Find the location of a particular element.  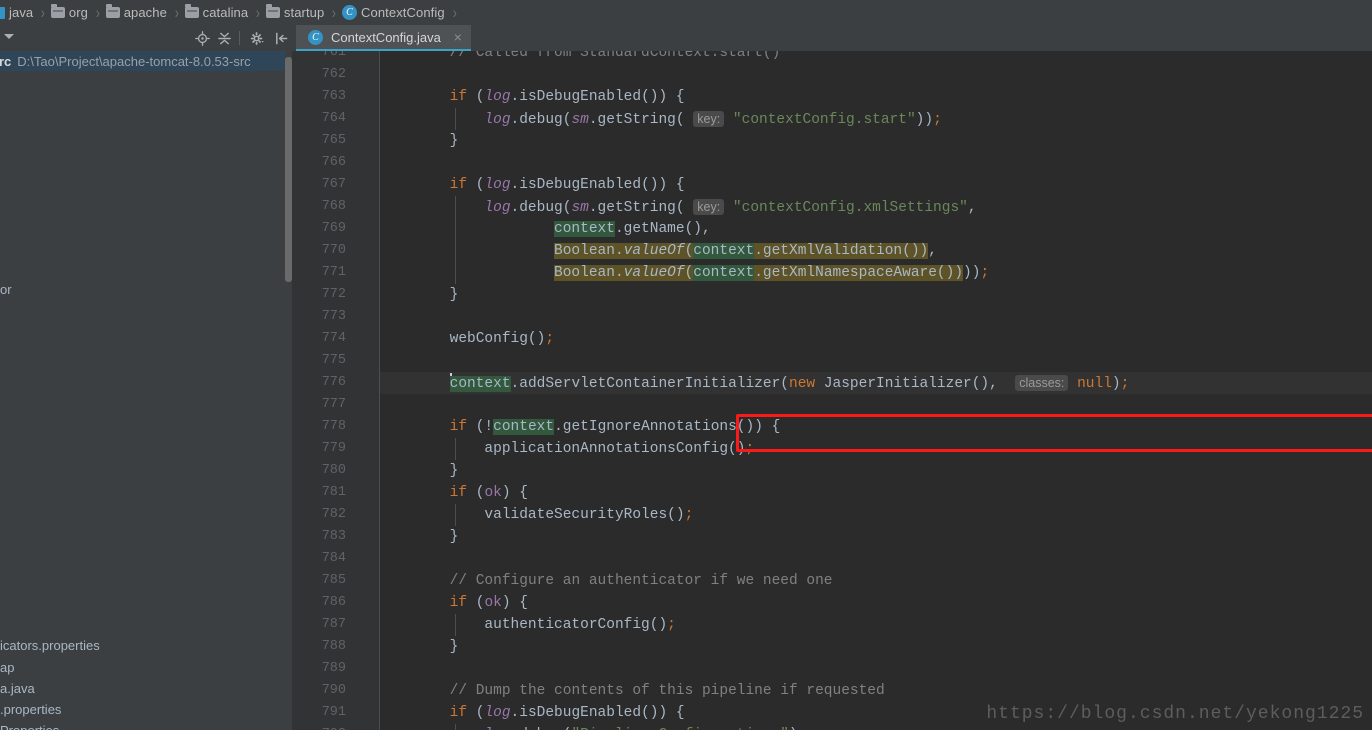

locate-target-icon is located at coordinates (202, 38).